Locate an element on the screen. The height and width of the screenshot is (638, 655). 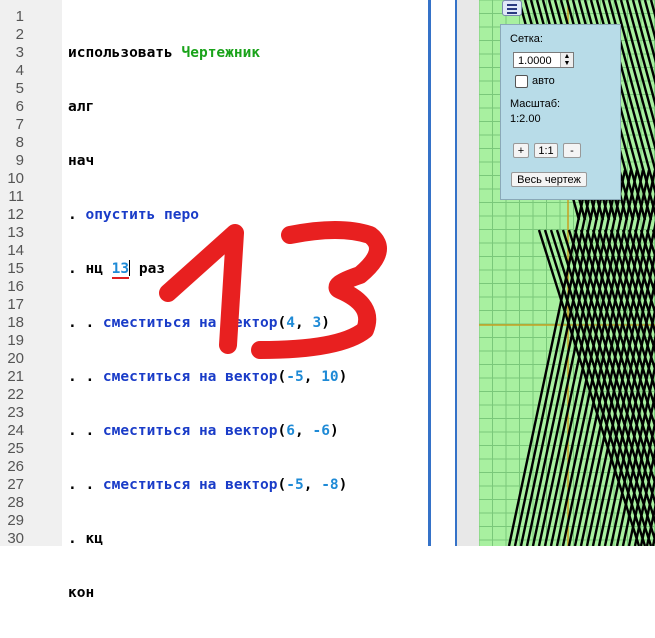
code-line-3: нач is located at coordinates (81, 161).